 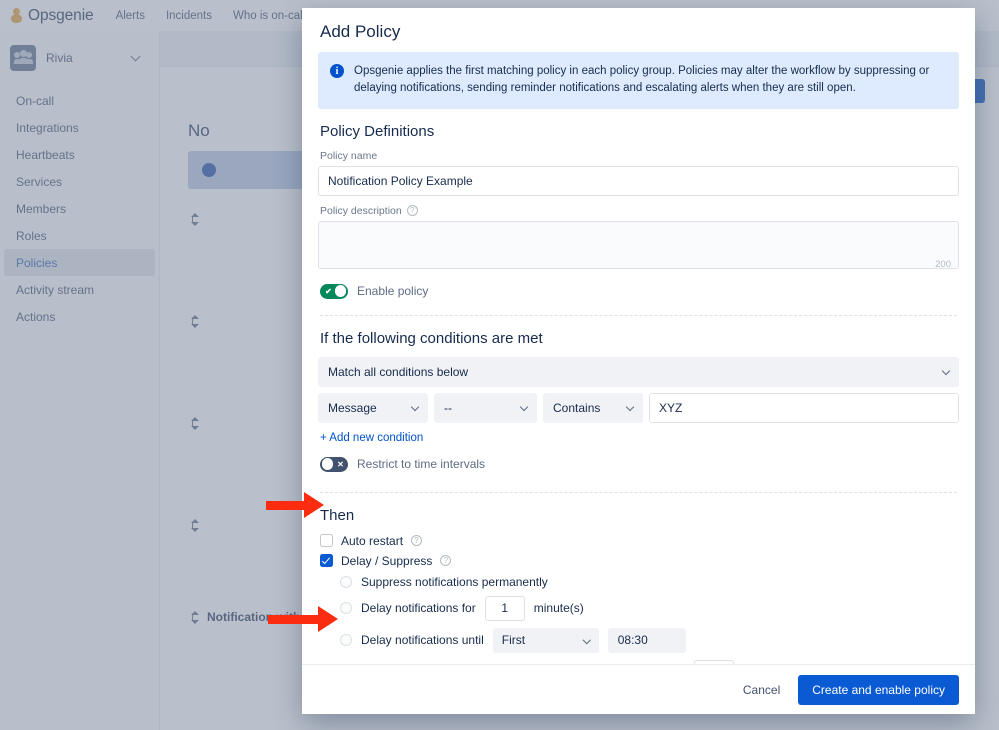 I want to click on policy-description-textarea, so click(x=638, y=244).